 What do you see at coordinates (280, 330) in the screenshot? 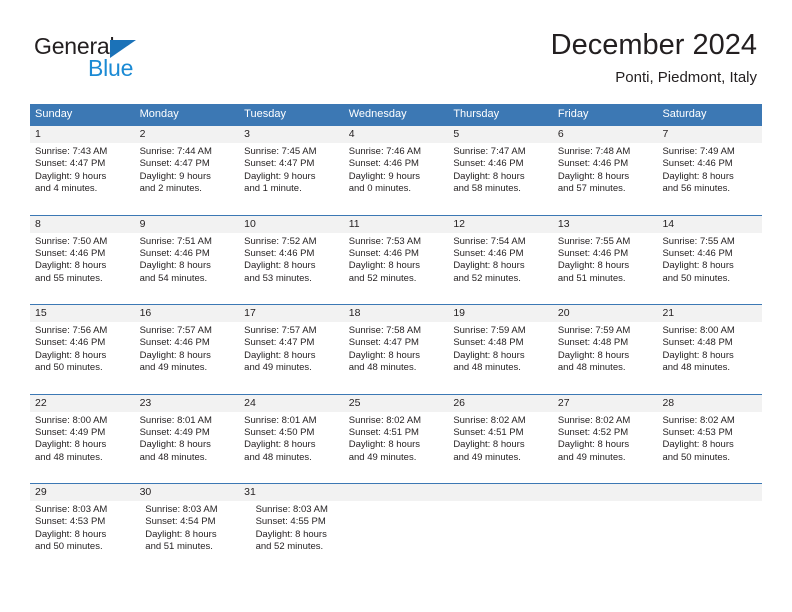
I see `sunrise-text: Sunrise: 7:57 AM` at bounding box center [280, 330].